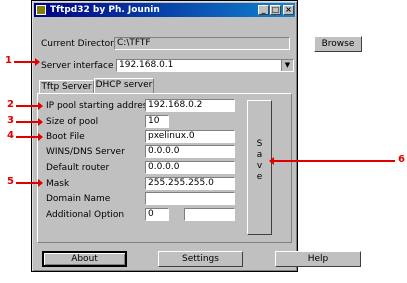 The height and width of the screenshot is (283, 407). What do you see at coordinates (80, 44) in the screenshot?
I see `current-directory-label: Current Directory` at bounding box center [80, 44].